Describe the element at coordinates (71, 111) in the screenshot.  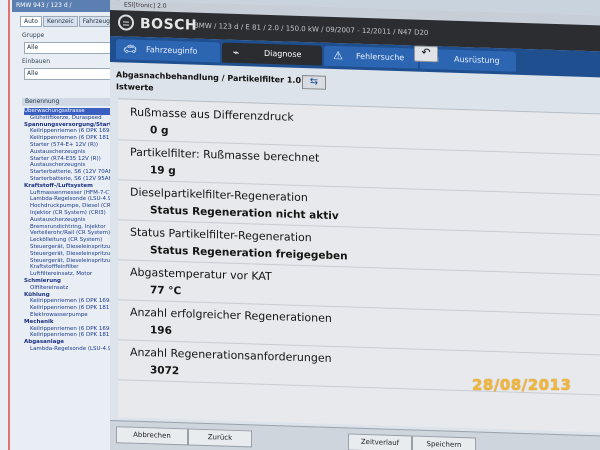
I see `tree-item: Überwachungsstrasse` at that location.